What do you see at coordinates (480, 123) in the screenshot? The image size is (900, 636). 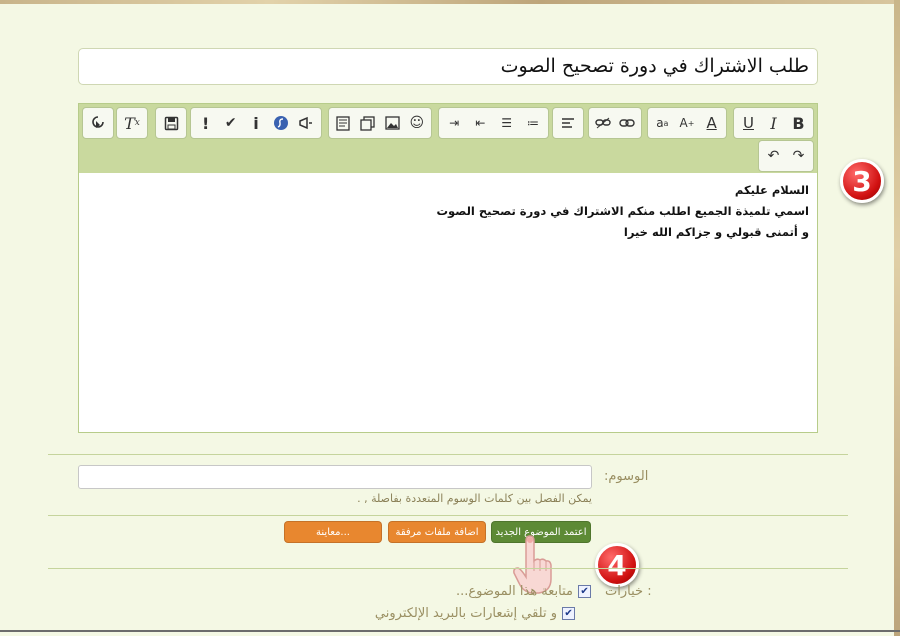 I see `outdent-icon: ⇤` at bounding box center [480, 123].